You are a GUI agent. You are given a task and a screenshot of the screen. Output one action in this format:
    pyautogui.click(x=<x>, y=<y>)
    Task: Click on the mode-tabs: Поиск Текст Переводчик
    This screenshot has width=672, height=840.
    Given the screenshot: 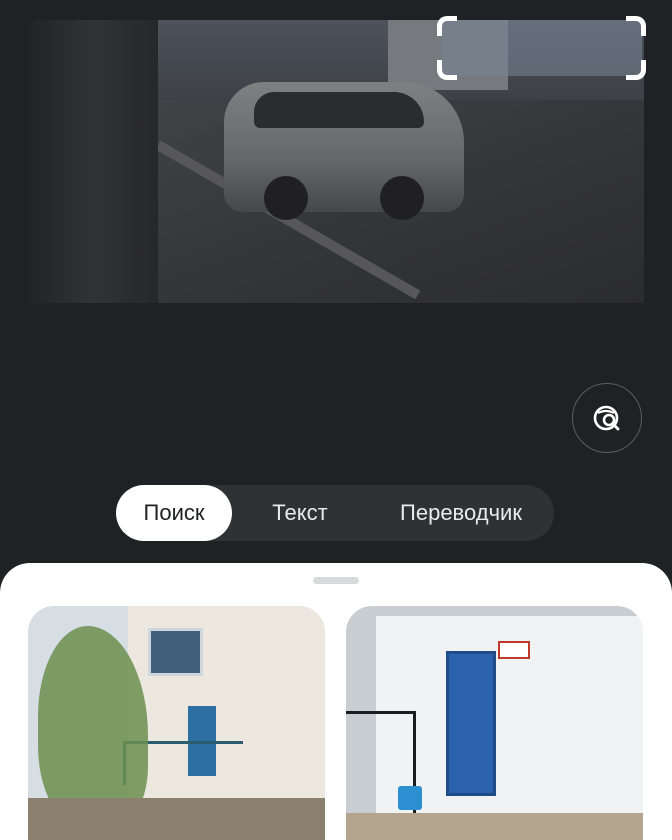 What is the action you would take?
    pyautogui.click(x=335, y=513)
    